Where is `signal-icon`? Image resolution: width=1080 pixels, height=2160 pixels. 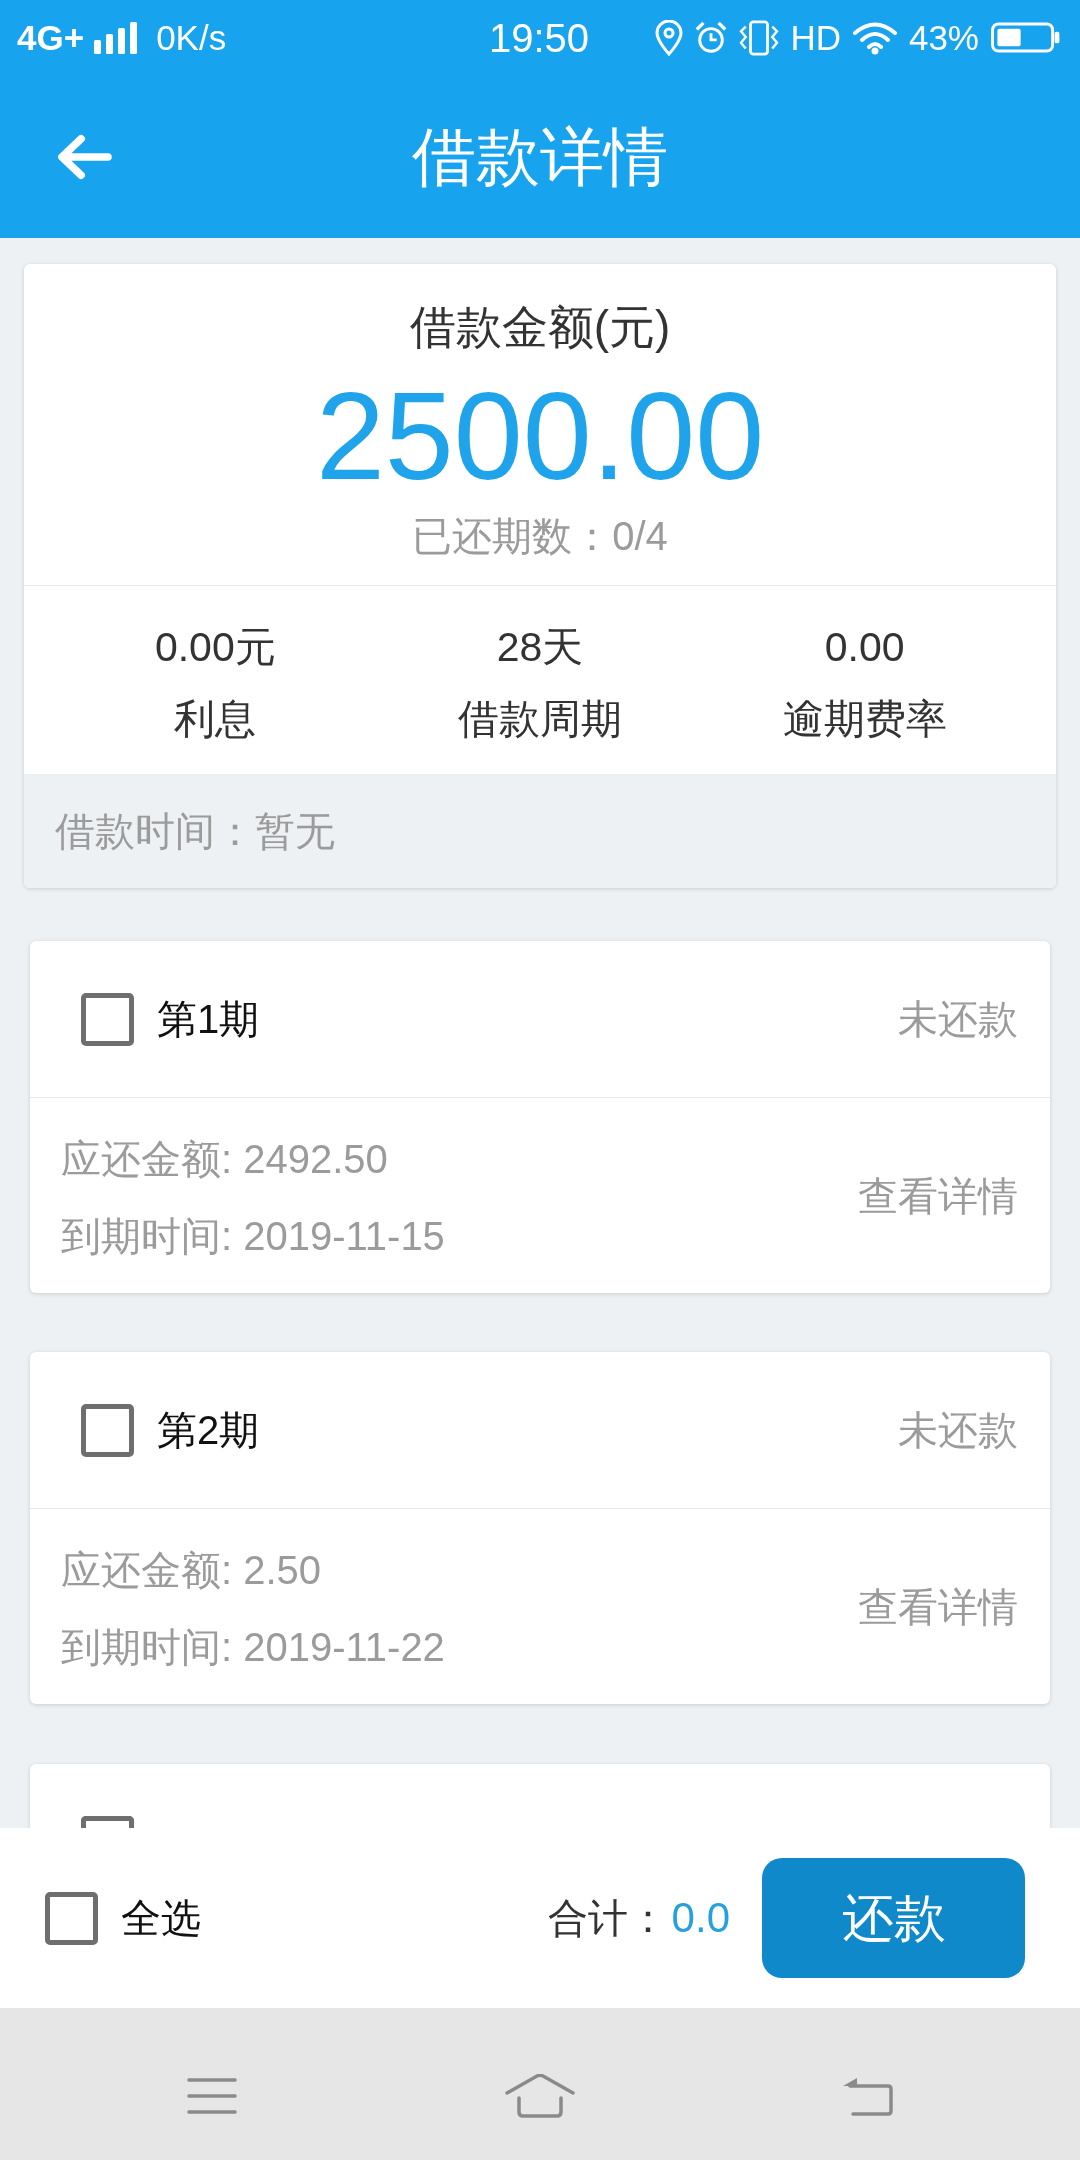
signal-icon is located at coordinates (117, 37).